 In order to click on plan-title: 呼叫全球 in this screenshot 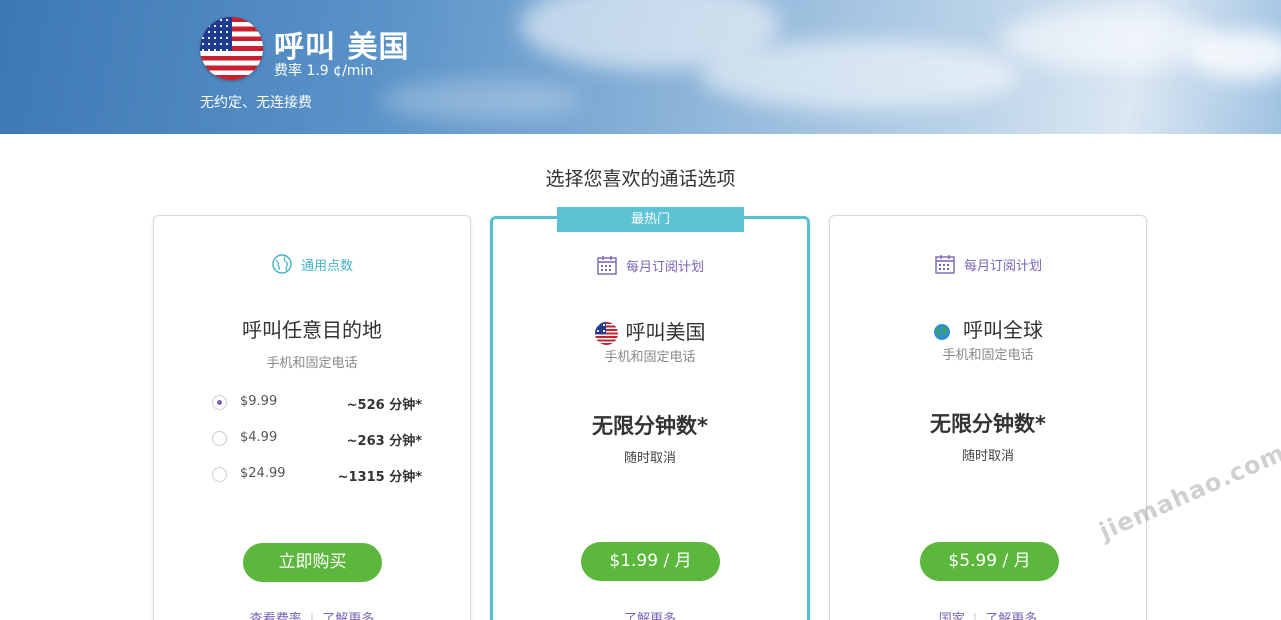, I will do `click(988, 328)`.